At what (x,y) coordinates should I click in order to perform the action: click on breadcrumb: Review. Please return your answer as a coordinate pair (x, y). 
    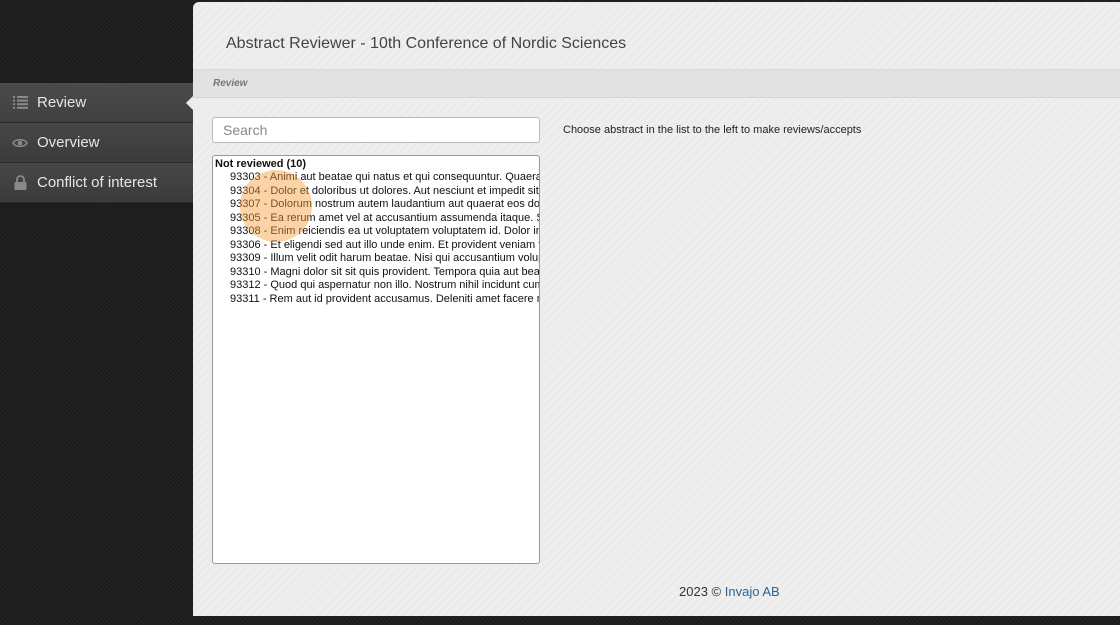
    Looking at the image, I should click on (230, 83).